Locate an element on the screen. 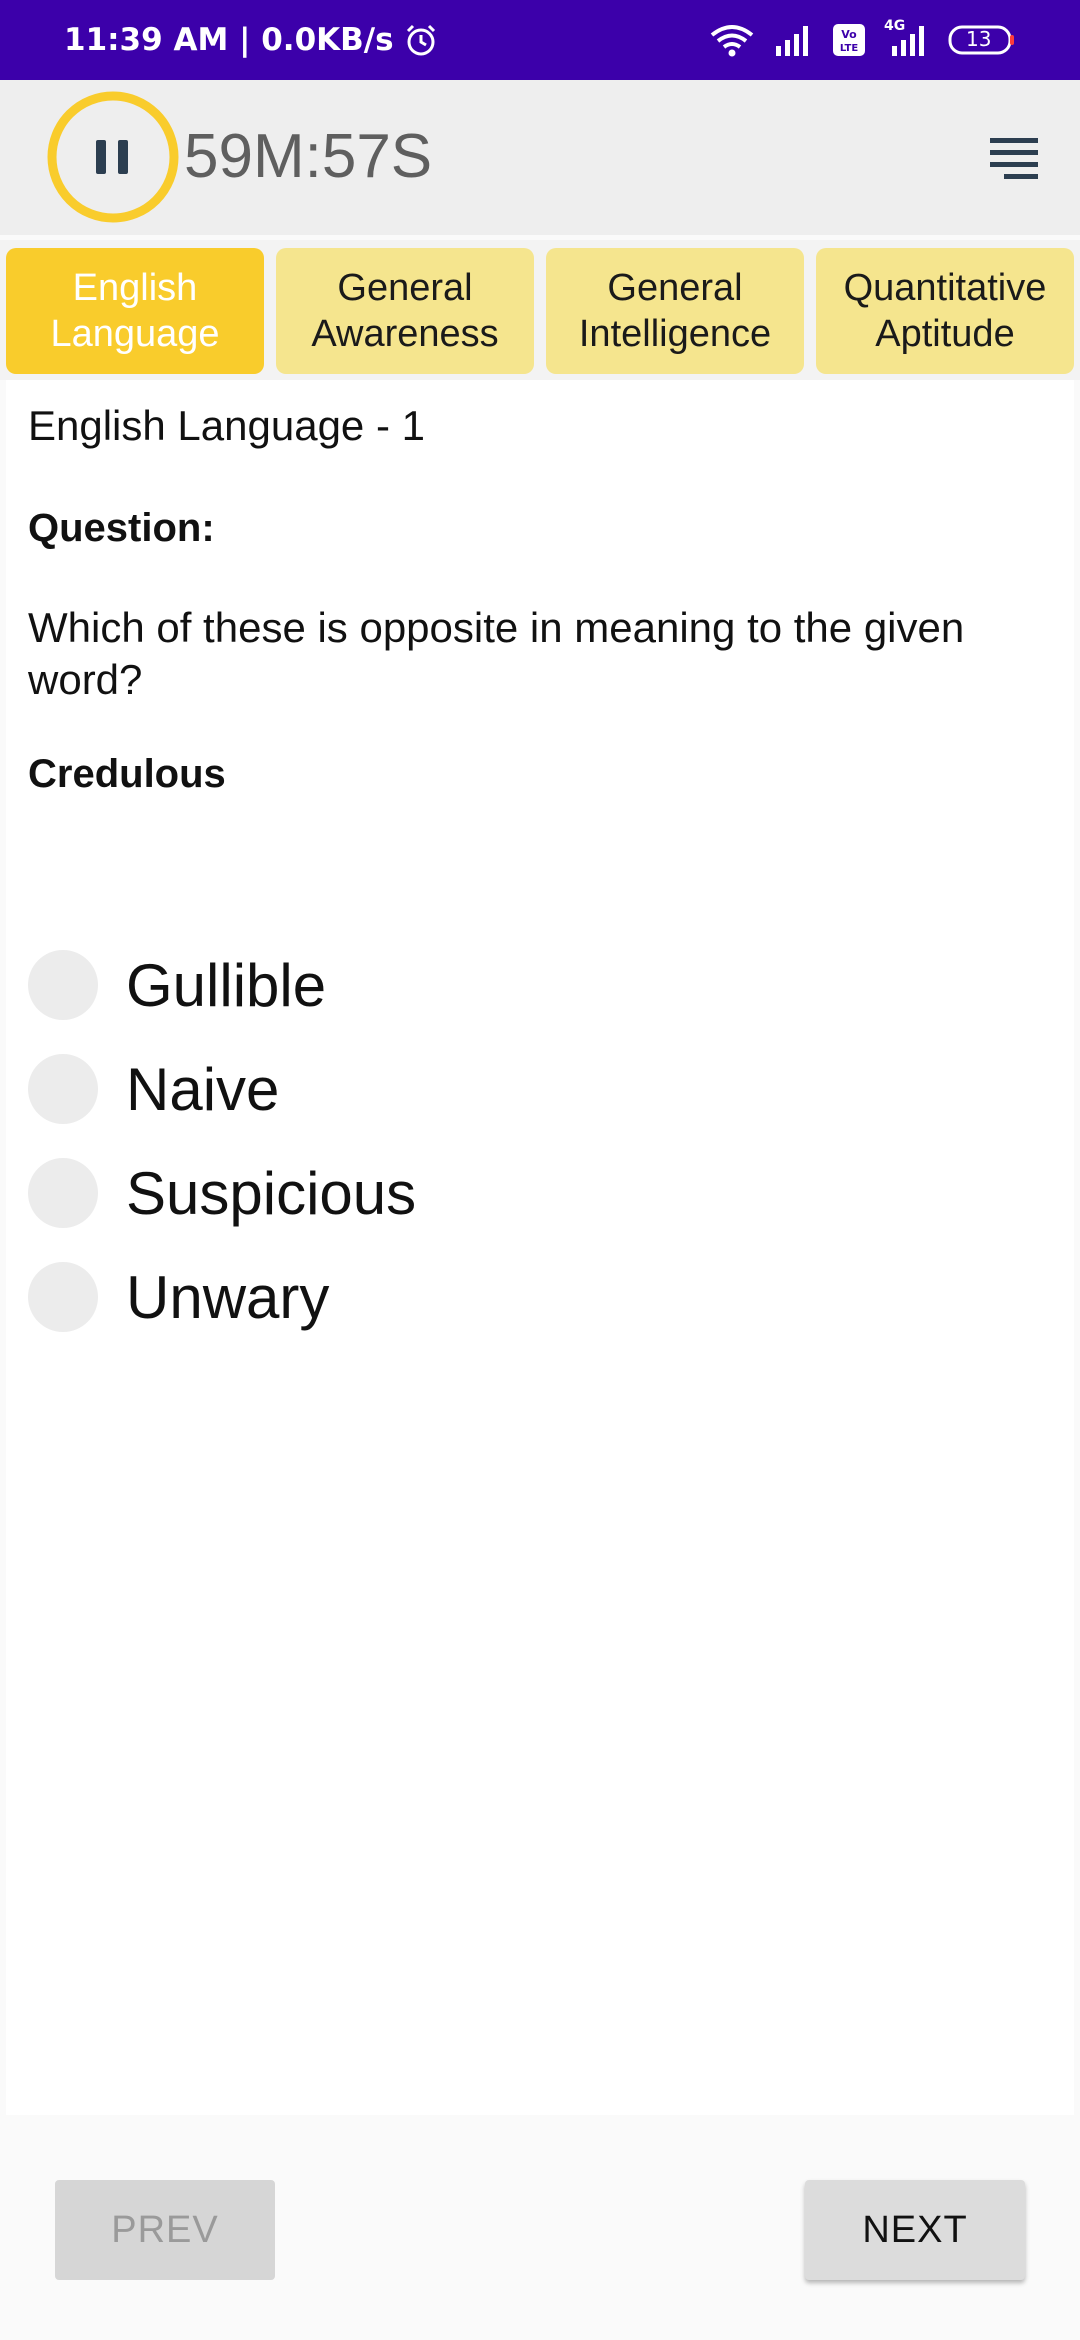  option-label: Naive is located at coordinates (203, 1089).